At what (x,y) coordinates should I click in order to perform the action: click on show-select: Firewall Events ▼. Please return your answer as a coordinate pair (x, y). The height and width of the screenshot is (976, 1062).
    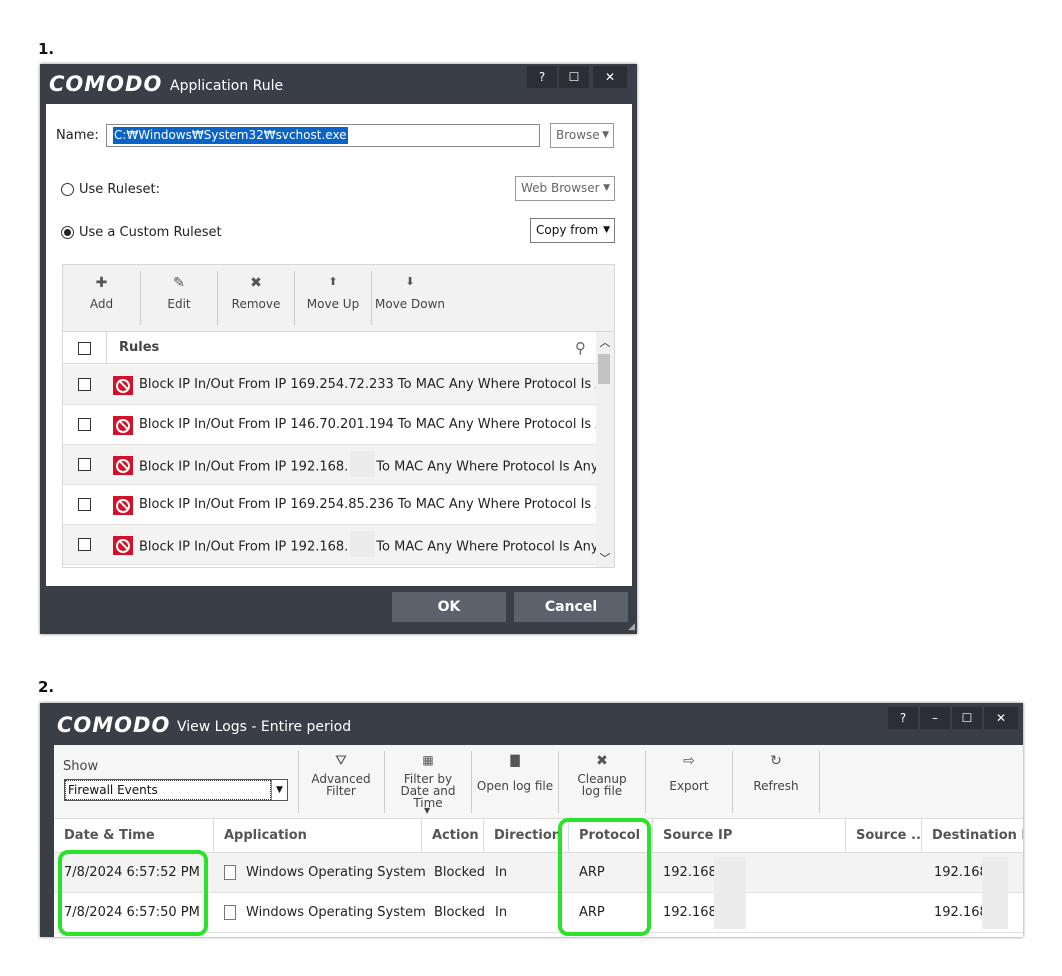
    Looking at the image, I should click on (176, 790).